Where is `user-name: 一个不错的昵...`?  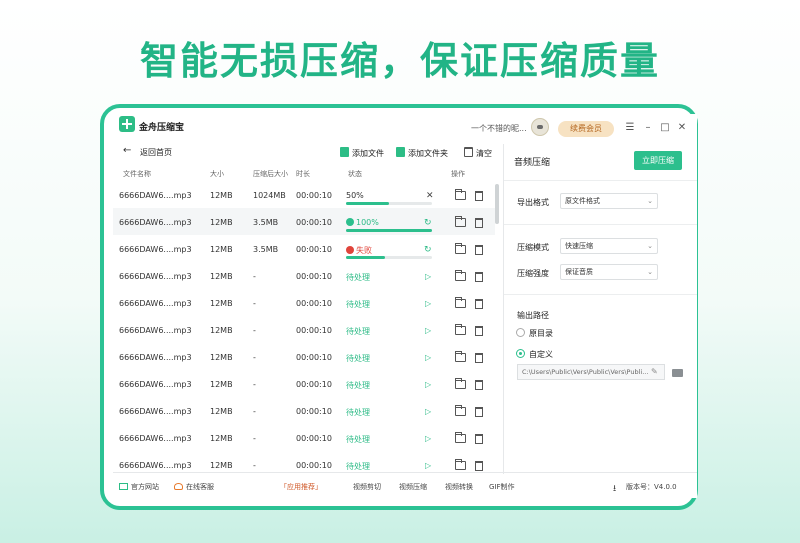 user-name: 一个不错的昵... is located at coordinates (499, 128).